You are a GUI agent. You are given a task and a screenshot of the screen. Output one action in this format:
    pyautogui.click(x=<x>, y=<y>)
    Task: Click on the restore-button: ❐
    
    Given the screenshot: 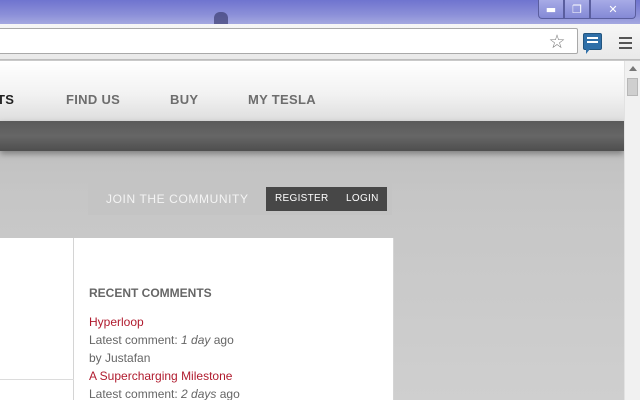 What is the action you would take?
    pyautogui.click(x=577, y=9)
    